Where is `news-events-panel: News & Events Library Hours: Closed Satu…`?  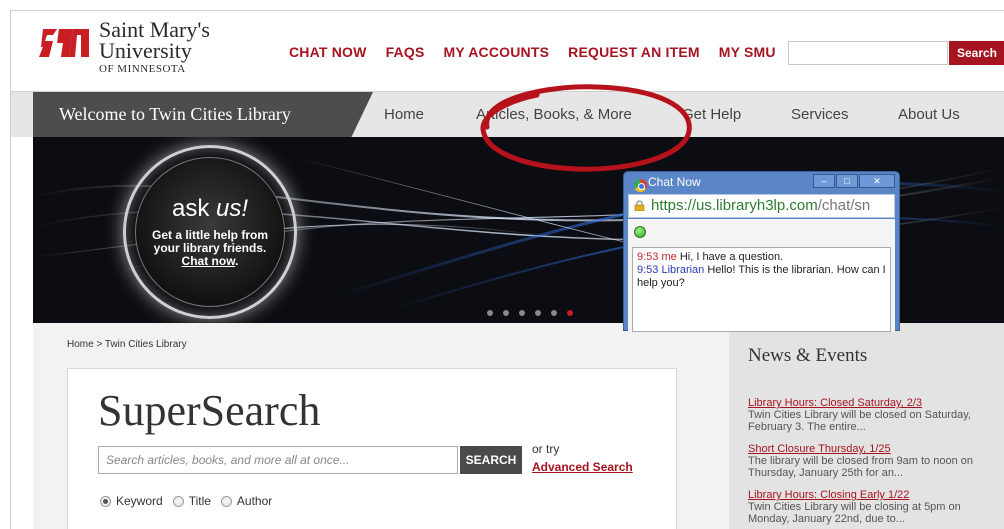
news-events-panel: News & Events Library Hours: Closed Satu… is located at coordinates (866, 426).